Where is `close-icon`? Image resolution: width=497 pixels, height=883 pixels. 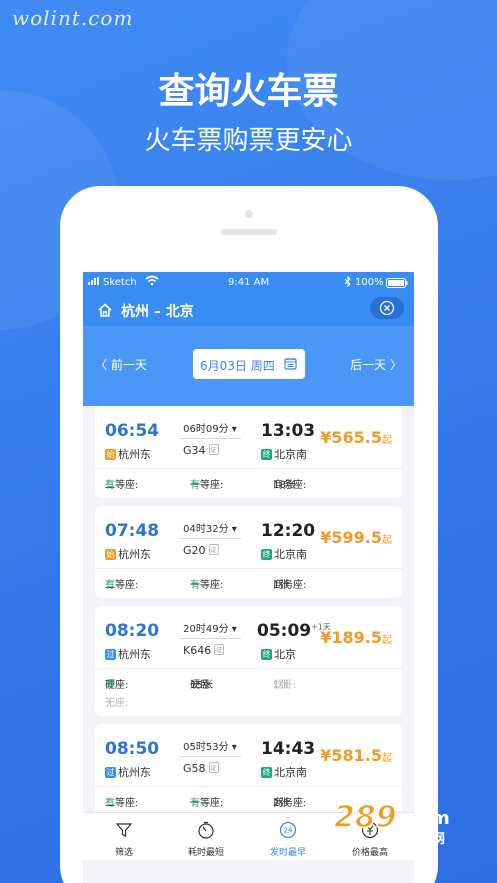
close-icon is located at coordinates (387, 308).